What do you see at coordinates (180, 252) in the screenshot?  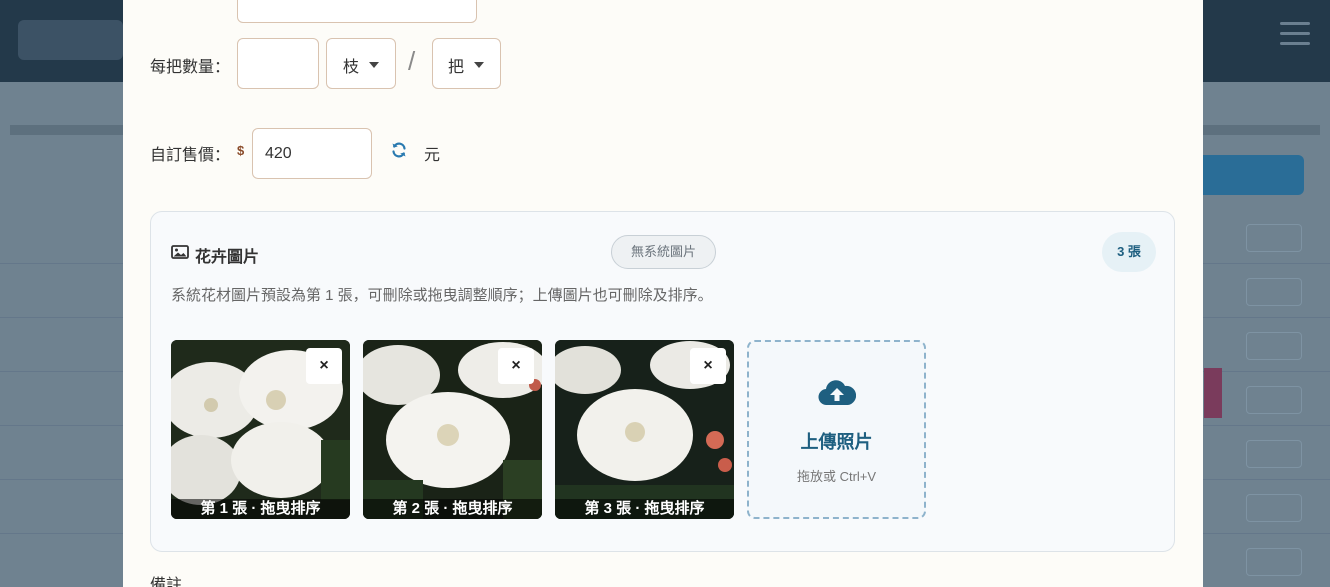 I see `image-icon` at bounding box center [180, 252].